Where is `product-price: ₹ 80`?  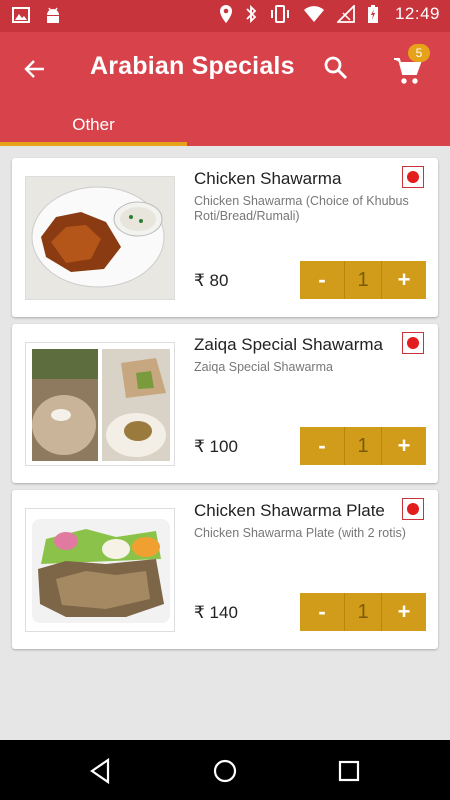 product-price: ₹ 80 is located at coordinates (211, 280).